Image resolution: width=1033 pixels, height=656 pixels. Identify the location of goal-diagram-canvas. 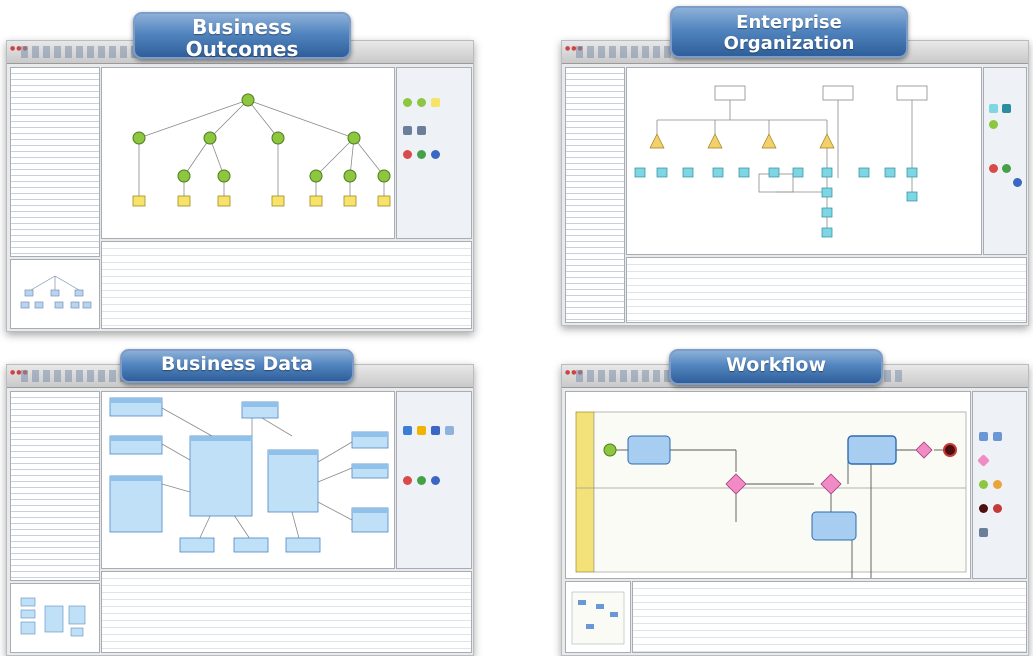
(248, 153).